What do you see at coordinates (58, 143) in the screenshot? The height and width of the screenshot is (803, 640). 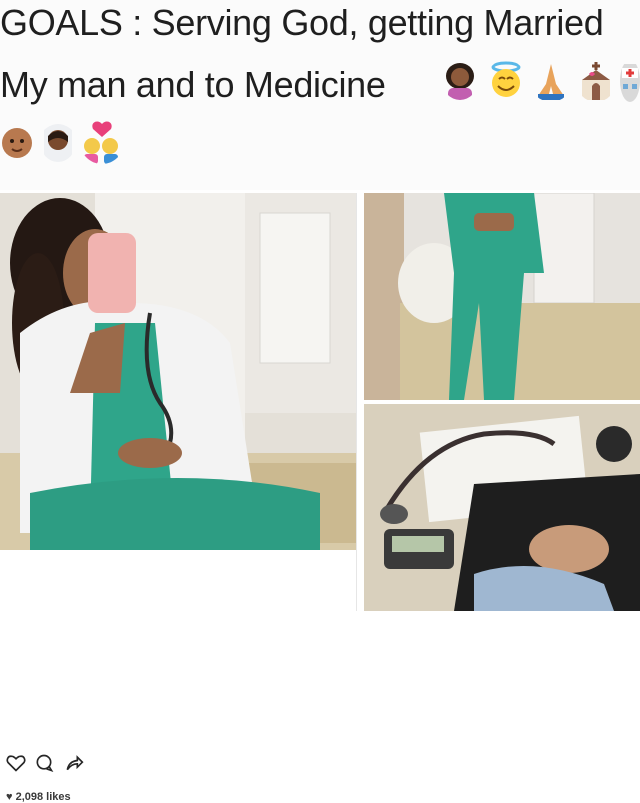 I see `bride-icon` at bounding box center [58, 143].